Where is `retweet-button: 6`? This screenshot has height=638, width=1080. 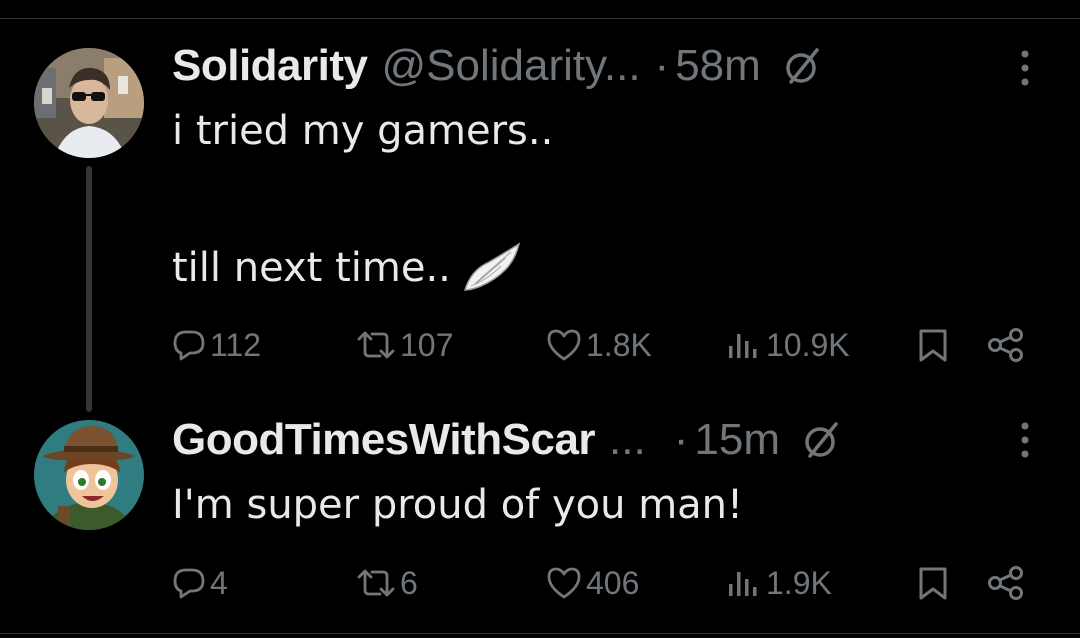 retweet-button: 6 is located at coordinates (387, 583).